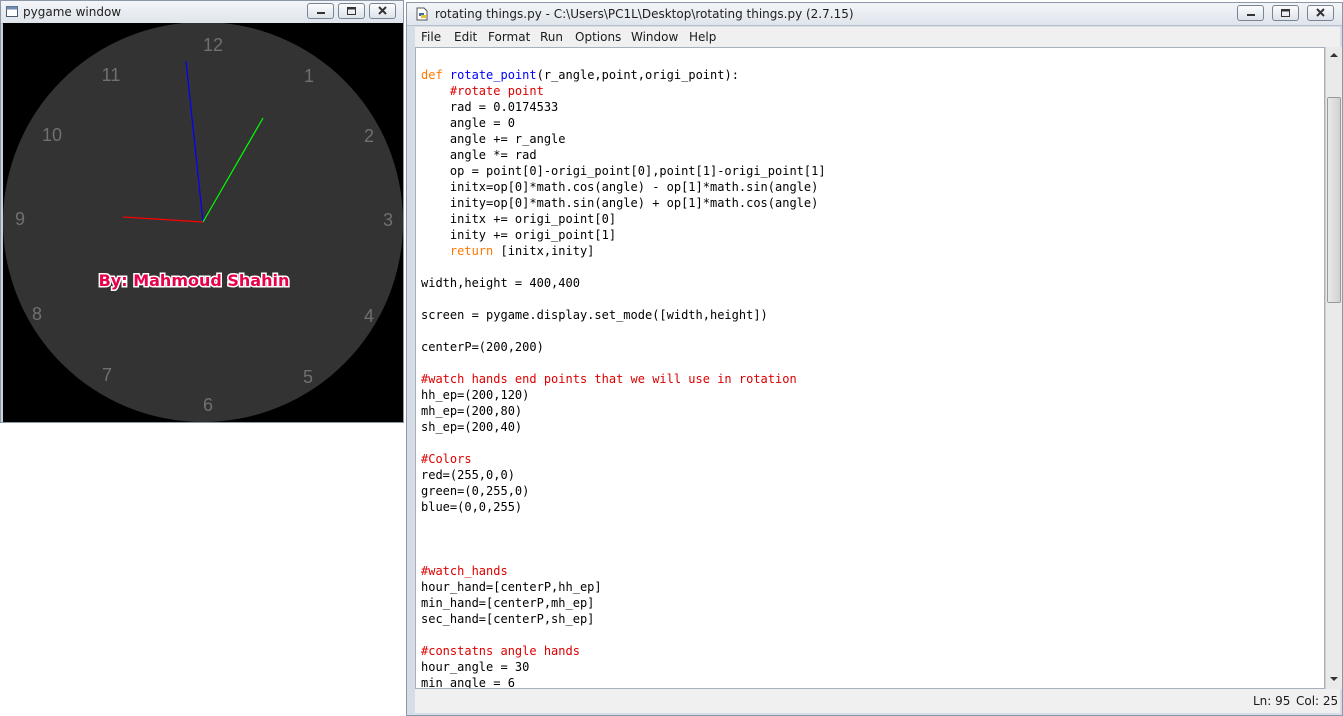  What do you see at coordinates (475, 674) in the screenshot?
I see `code-token: hour_angle = 30 min_angle = 6` at bounding box center [475, 674].